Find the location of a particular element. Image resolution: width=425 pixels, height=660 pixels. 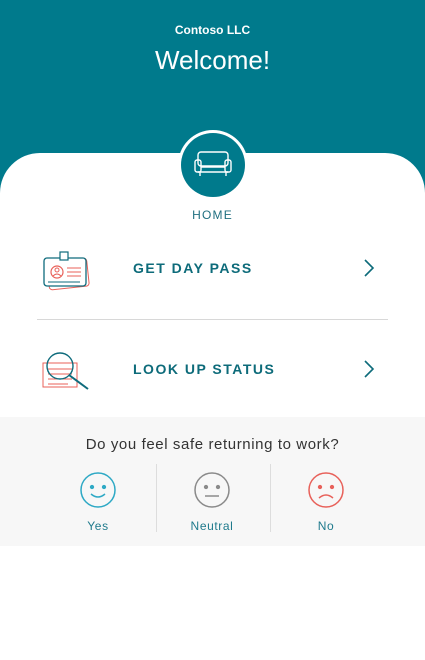

home-label: HOME is located at coordinates (212, 215).